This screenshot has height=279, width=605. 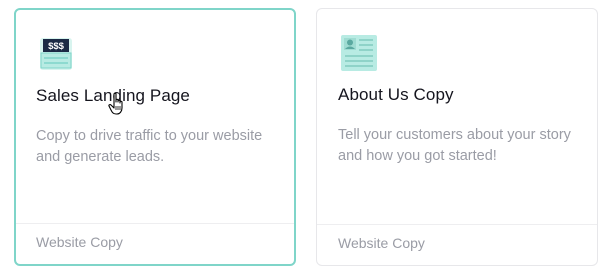 What do you see at coordinates (56, 46) in the screenshot?
I see `sales-icon-text: $$$` at bounding box center [56, 46].